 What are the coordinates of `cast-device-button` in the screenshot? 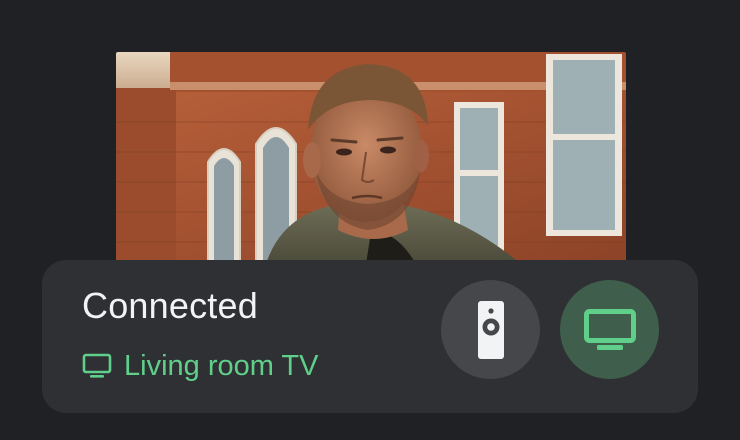 It's located at (609, 329).